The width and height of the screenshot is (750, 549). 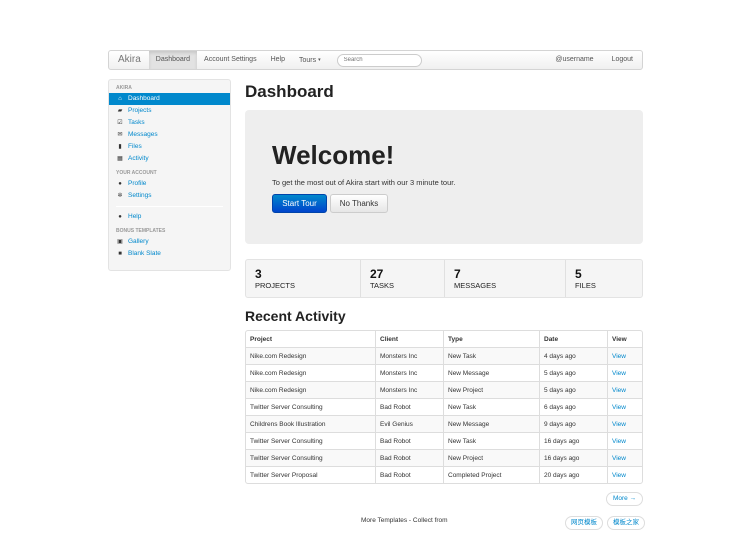 What do you see at coordinates (138, 158) in the screenshot?
I see `sidebar-item-label: Activity` at bounding box center [138, 158].